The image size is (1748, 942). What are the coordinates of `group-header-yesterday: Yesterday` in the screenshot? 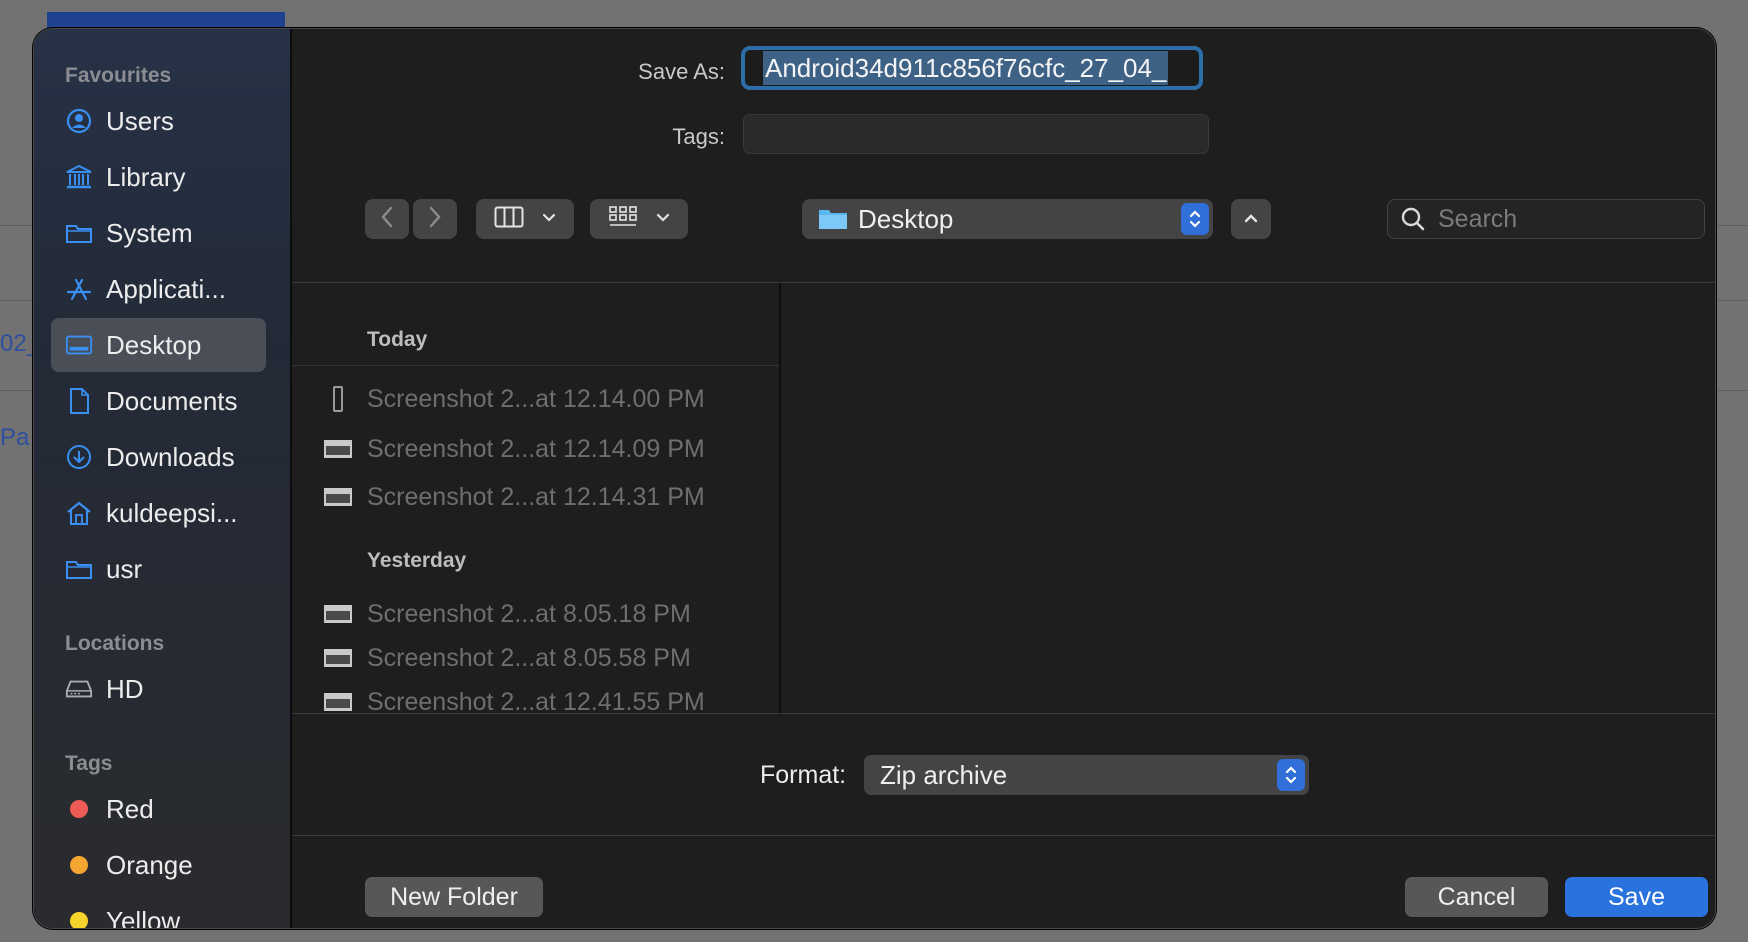 It's located at (417, 560).